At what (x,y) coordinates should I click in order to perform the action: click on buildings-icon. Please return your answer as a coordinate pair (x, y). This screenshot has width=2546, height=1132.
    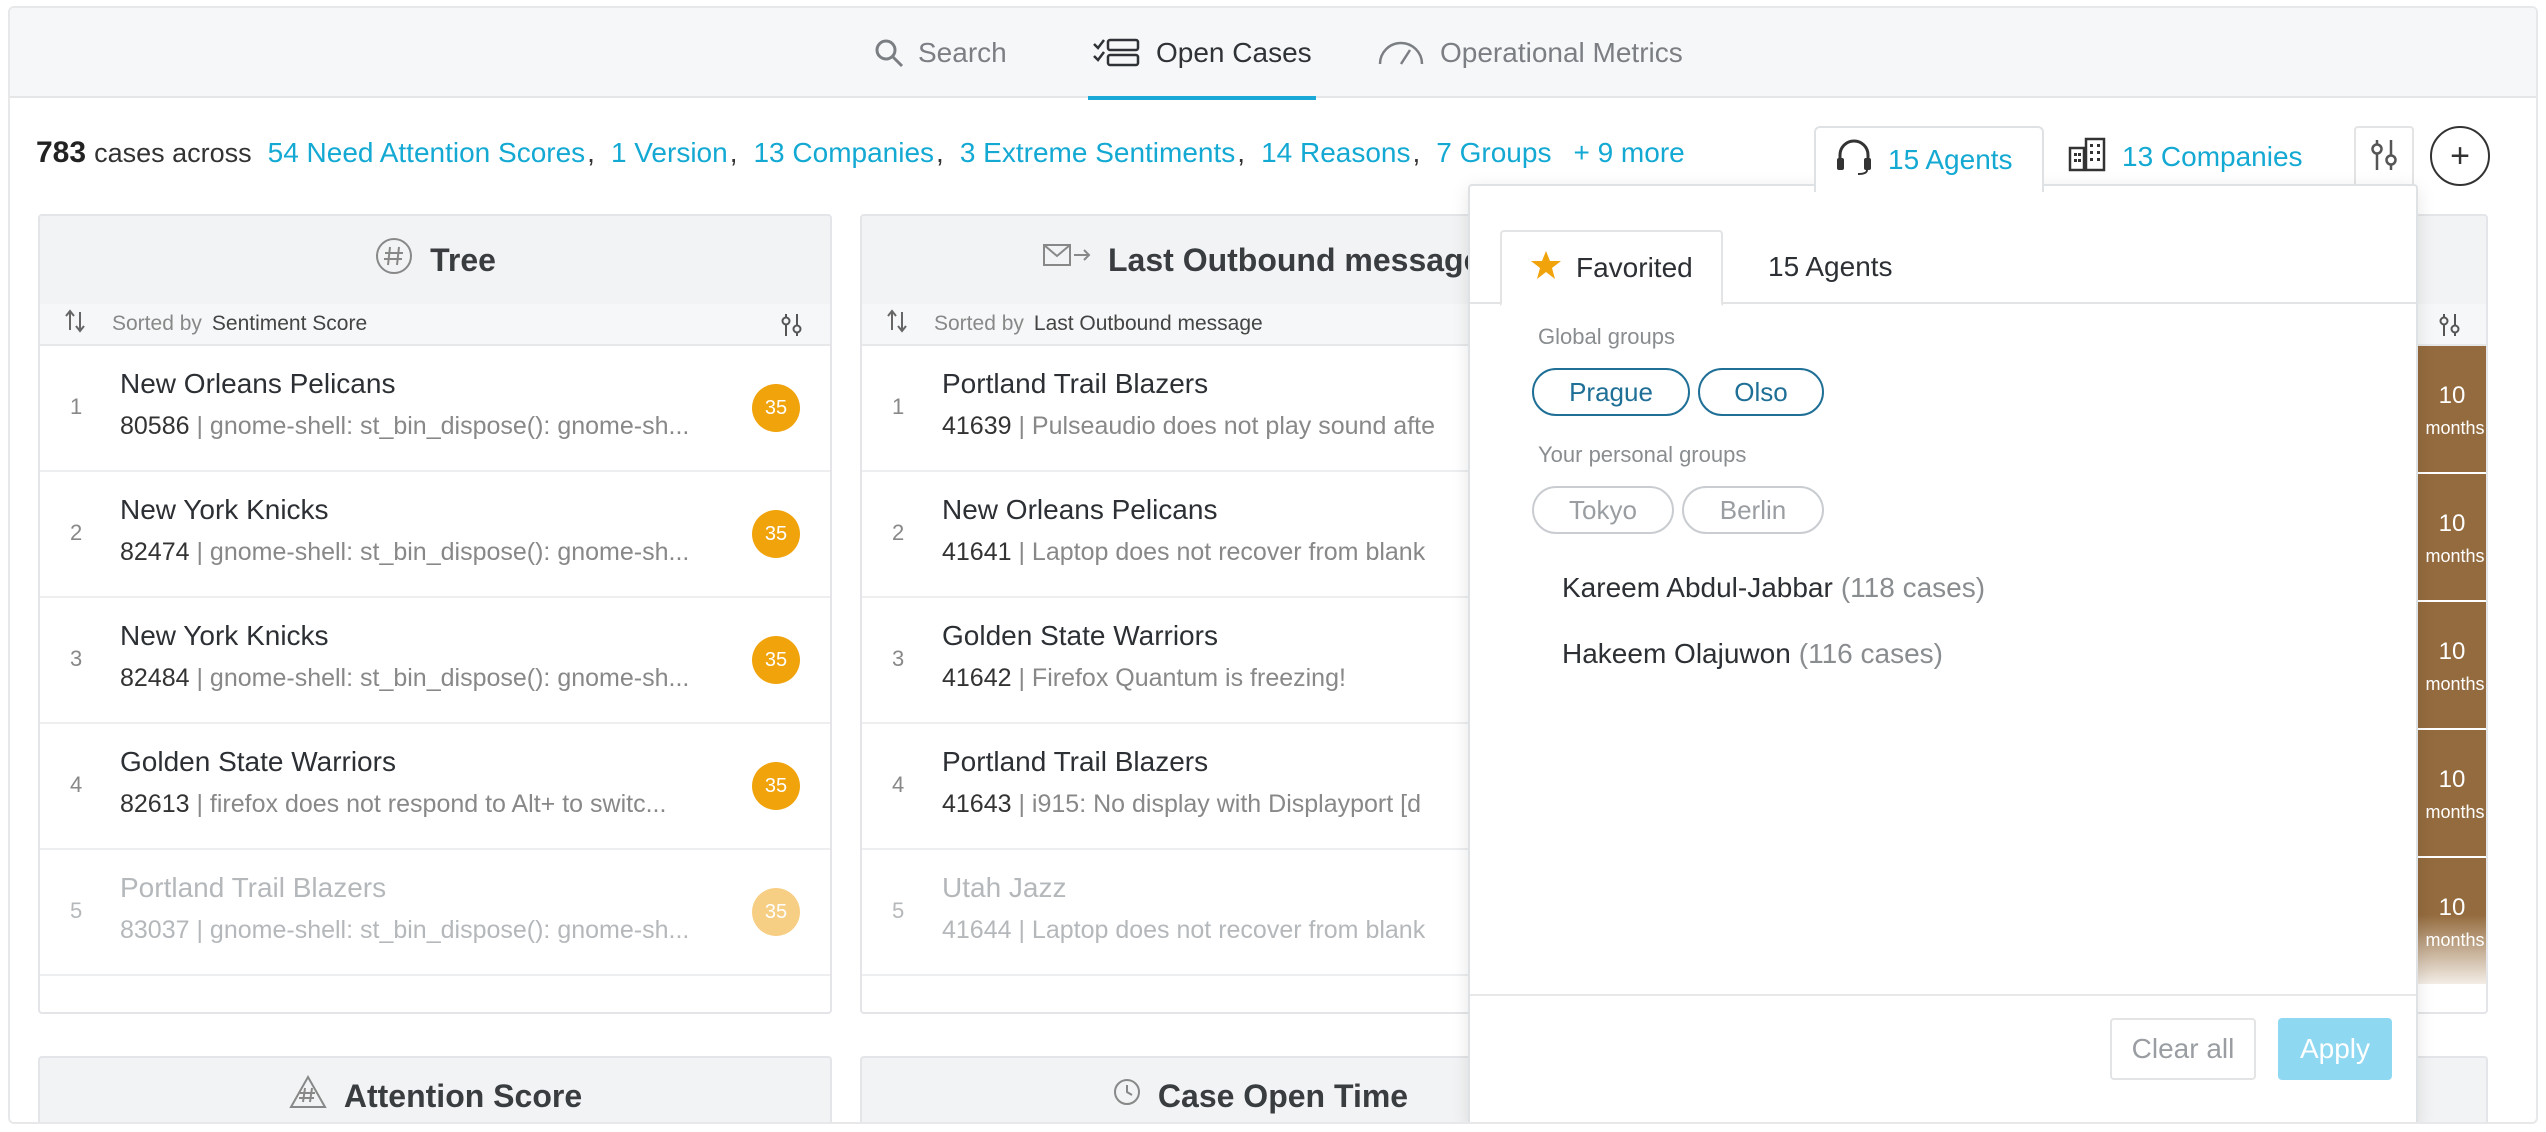
    Looking at the image, I should click on (2088, 157).